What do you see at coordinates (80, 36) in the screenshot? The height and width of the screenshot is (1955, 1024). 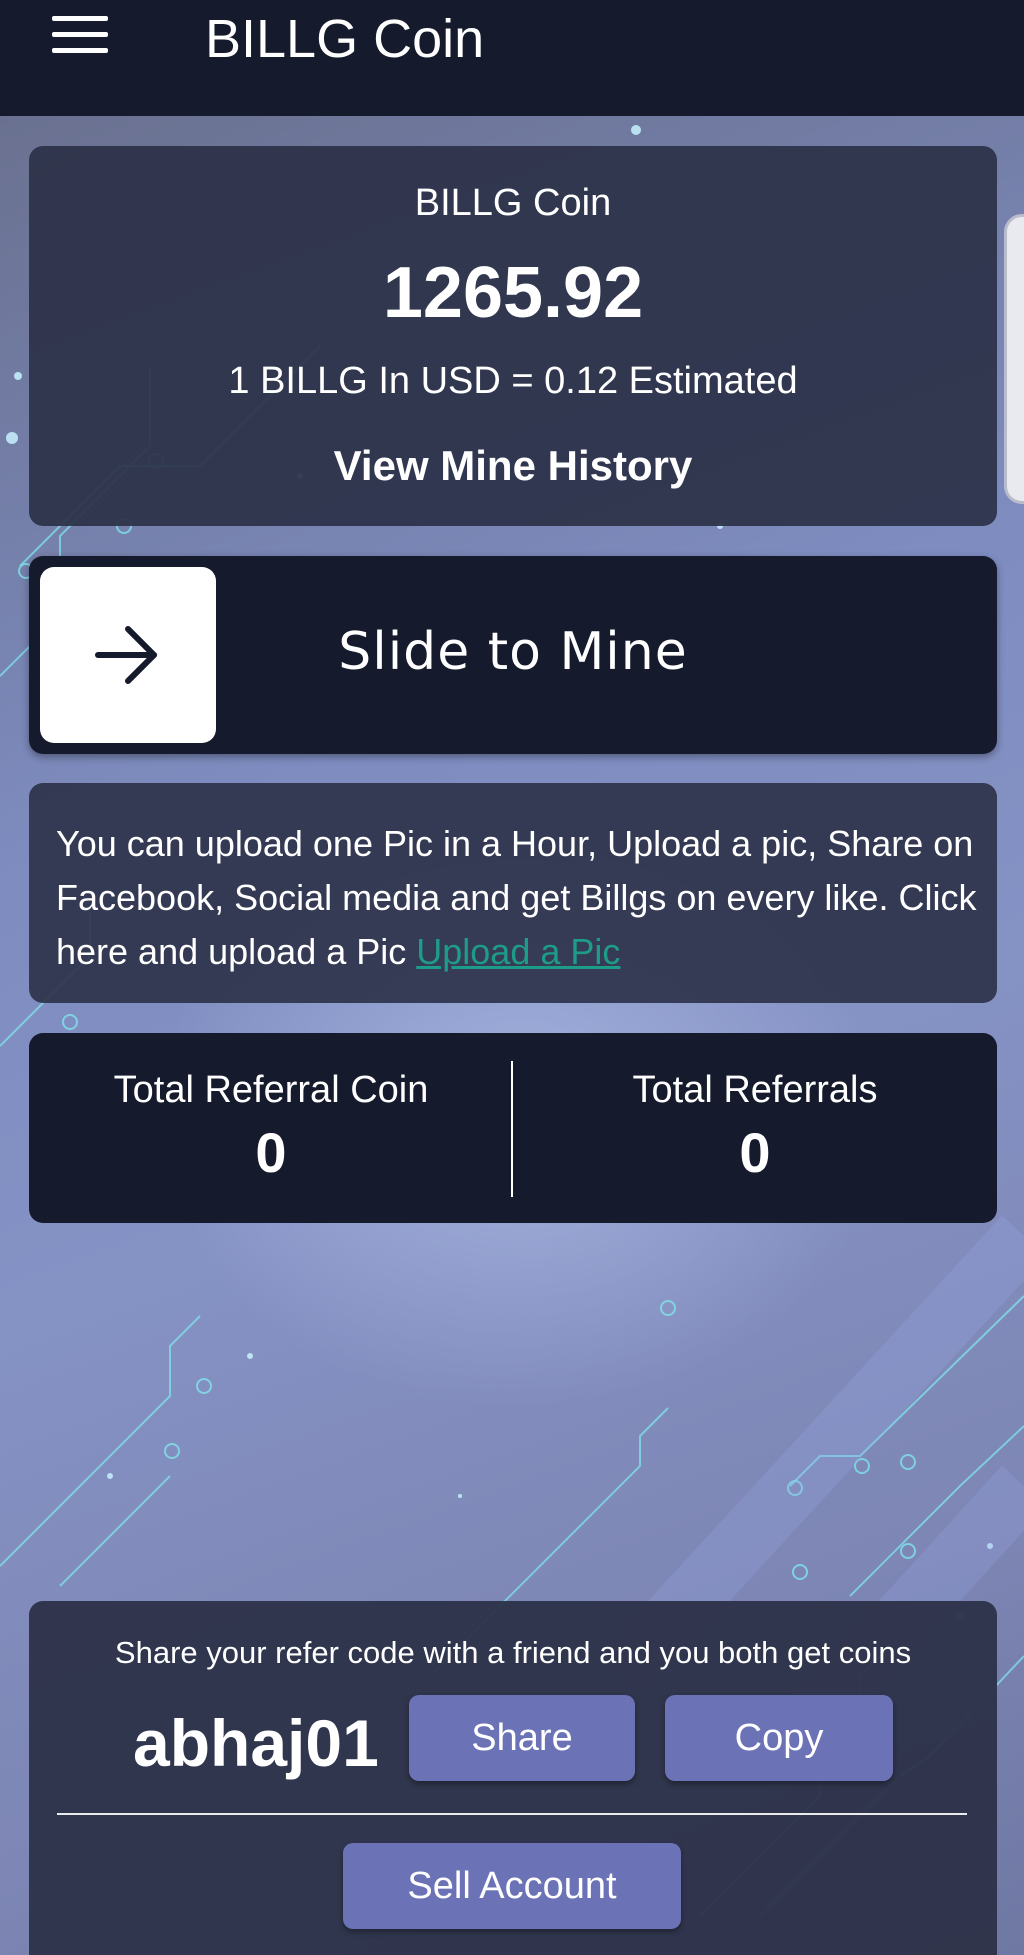 I see `hamburger-menu-icon` at bounding box center [80, 36].